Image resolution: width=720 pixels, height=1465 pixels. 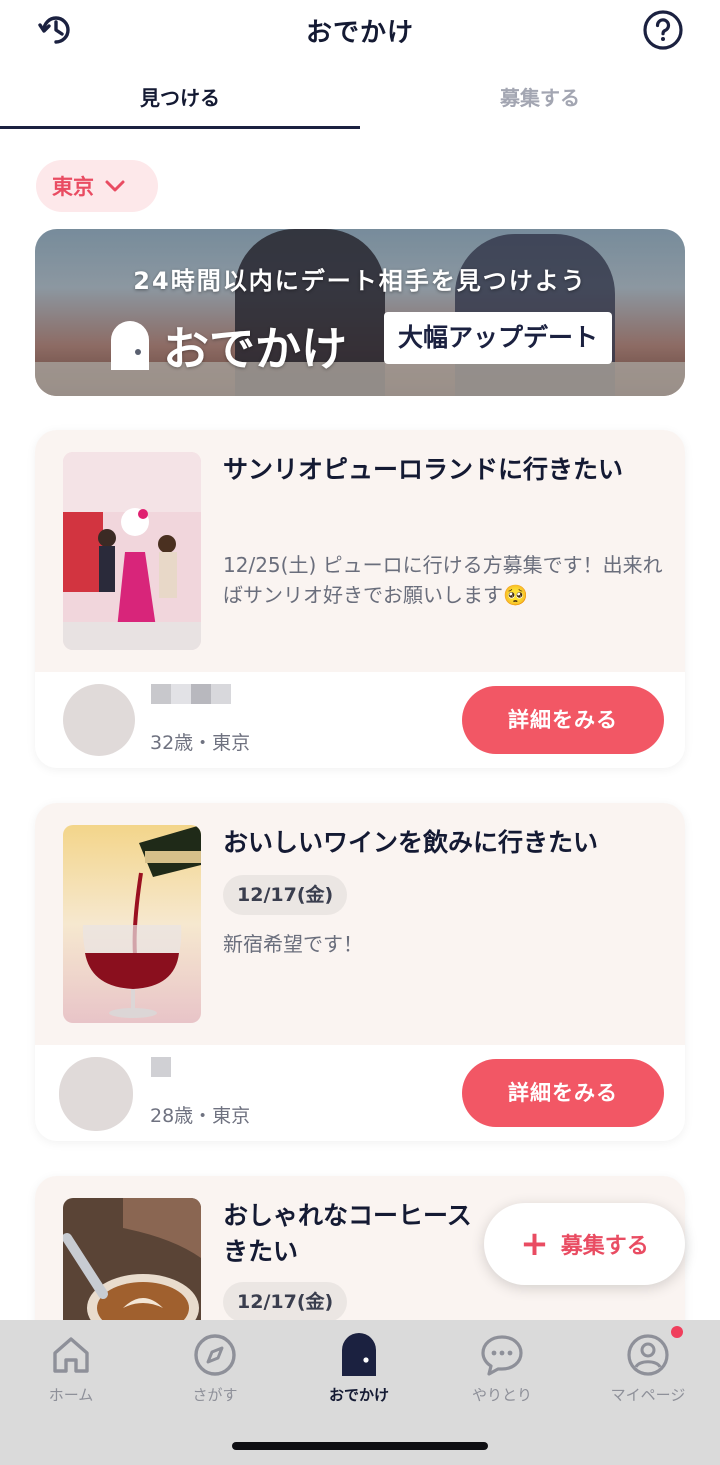 What do you see at coordinates (215, 1395) in the screenshot?
I see `nav-label: さがす` at bounding box center [215, 1395].